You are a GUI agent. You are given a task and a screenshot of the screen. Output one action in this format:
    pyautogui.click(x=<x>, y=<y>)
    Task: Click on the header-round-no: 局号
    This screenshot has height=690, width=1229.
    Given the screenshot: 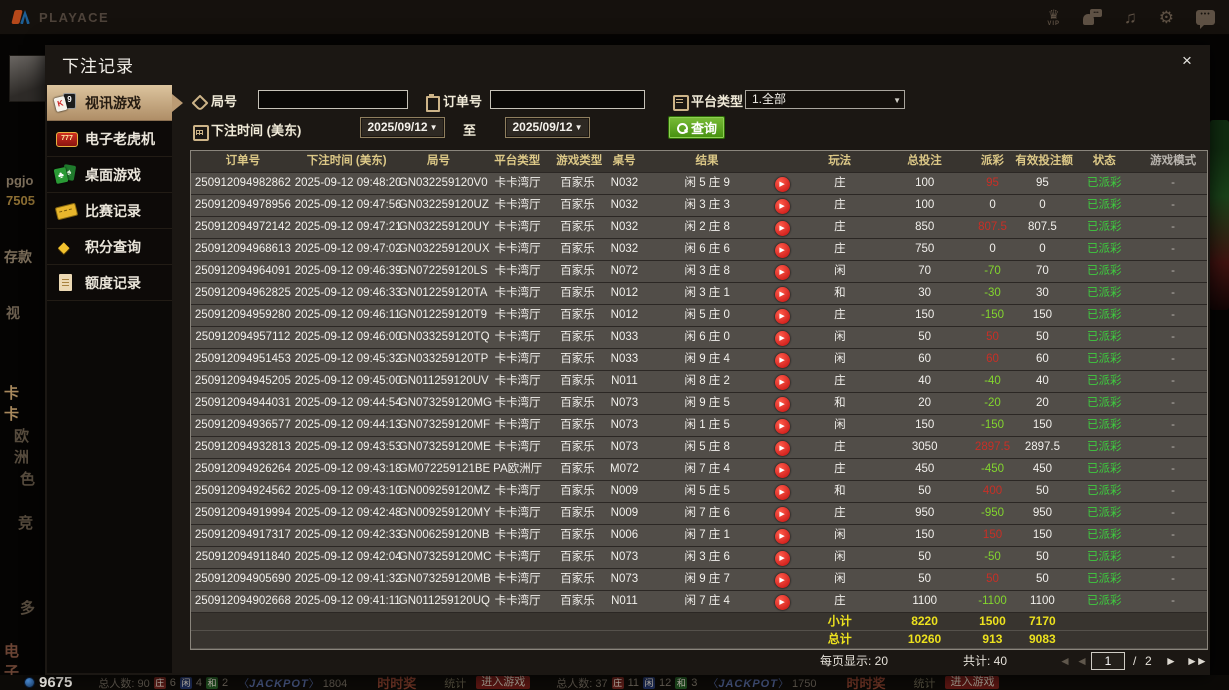 What is the action you would take?
    pyautogui.click(x=438, y=161)
    